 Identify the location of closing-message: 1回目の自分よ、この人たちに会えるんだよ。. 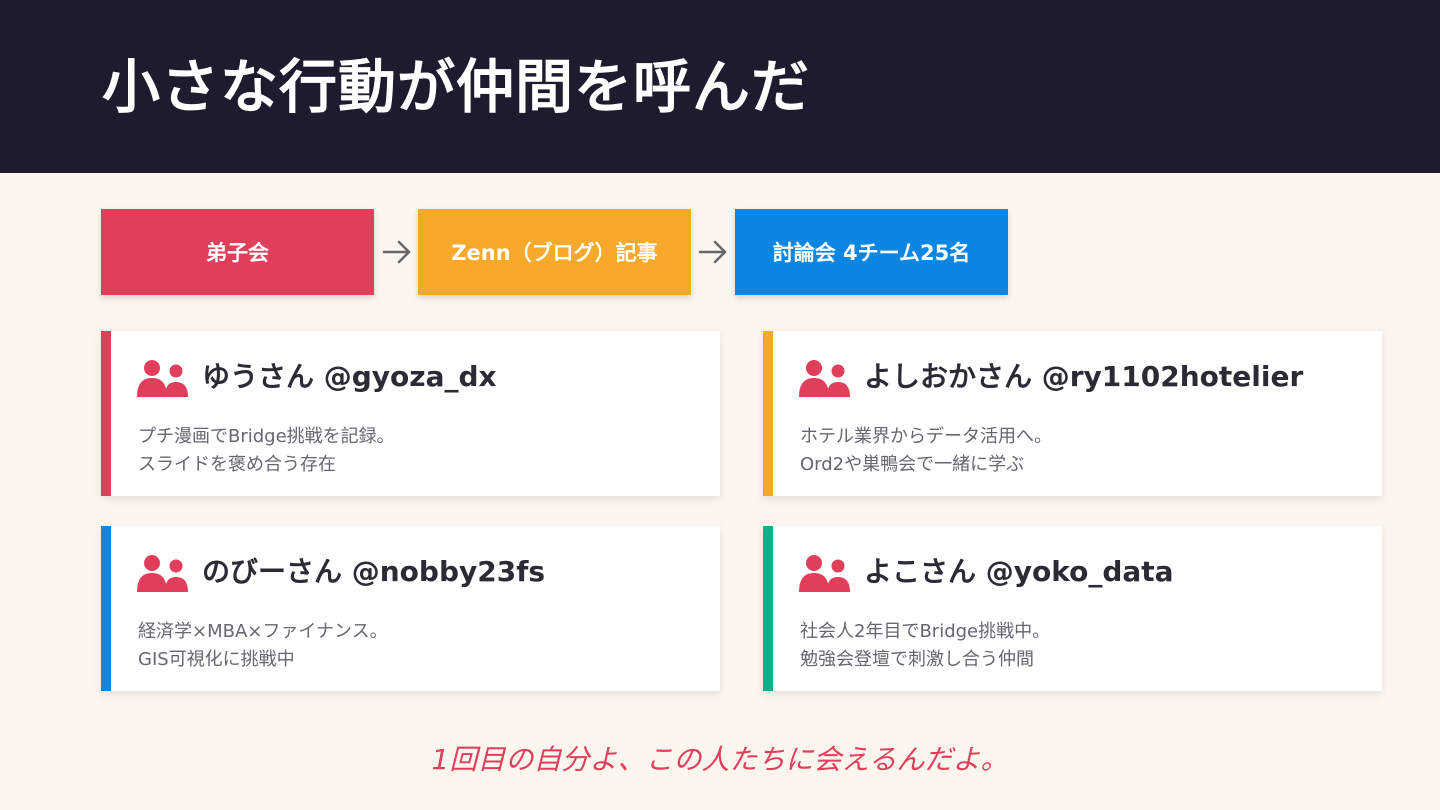
(720, 759).